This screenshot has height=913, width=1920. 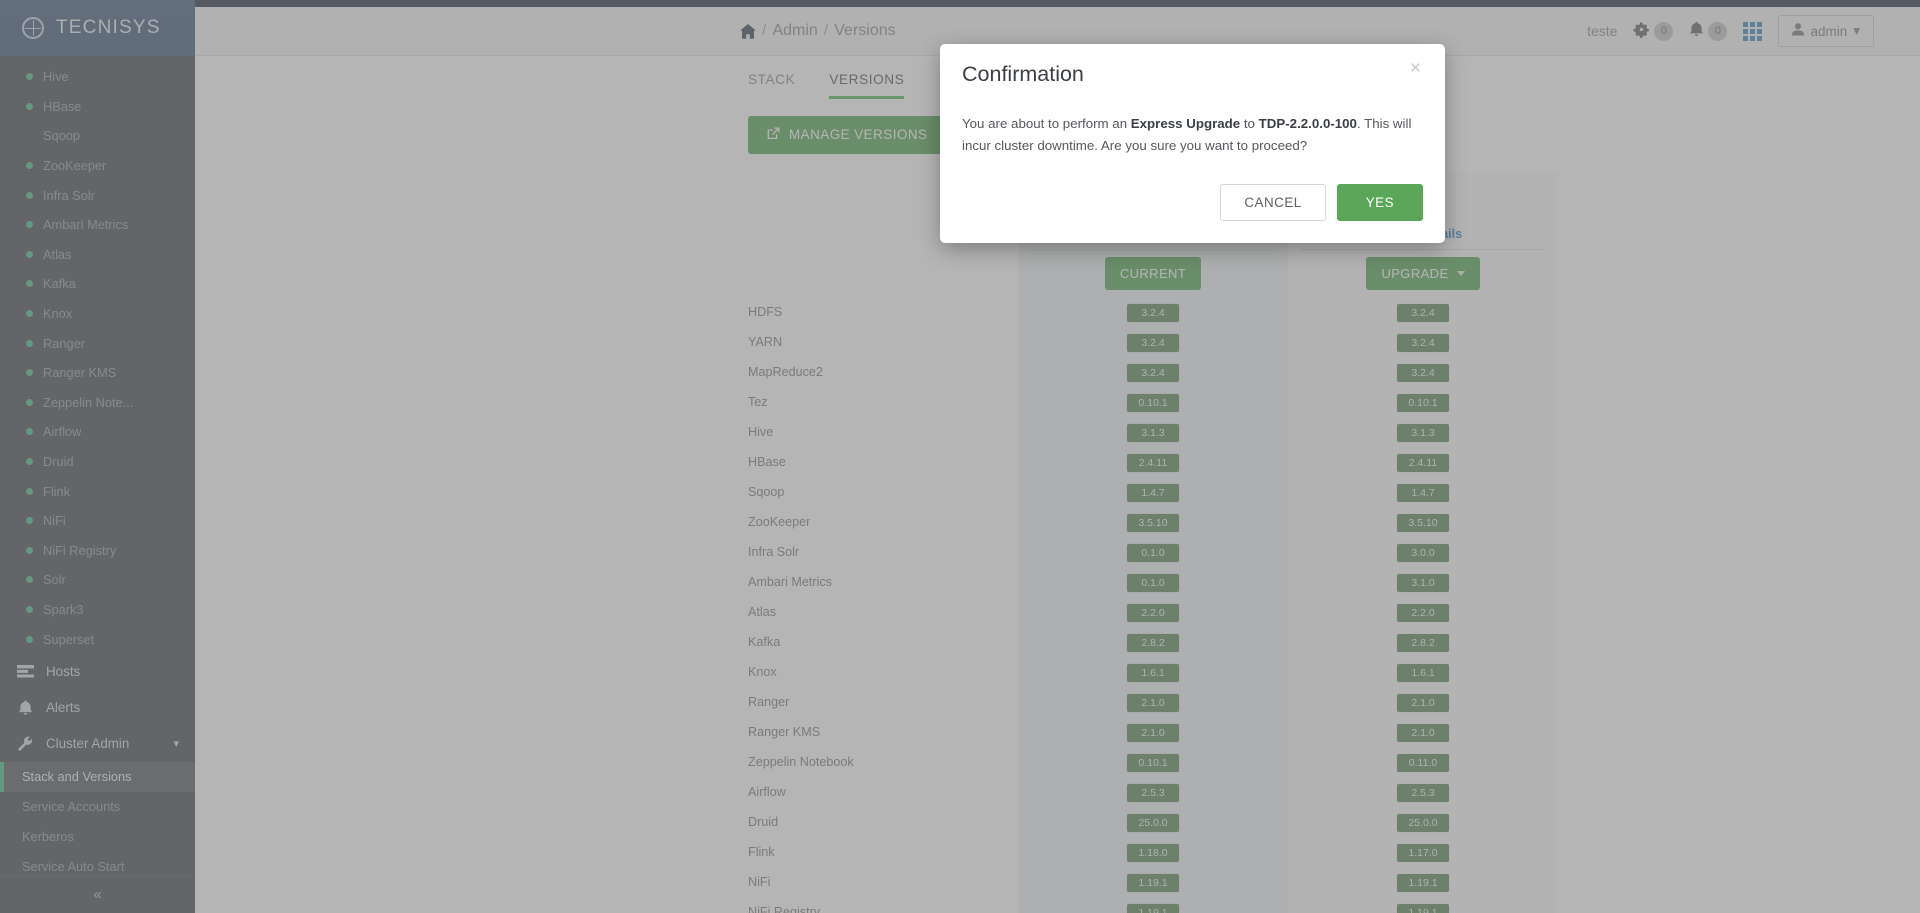 I want to click on dialog-message-part2: to, so click(x=1249, y=123).